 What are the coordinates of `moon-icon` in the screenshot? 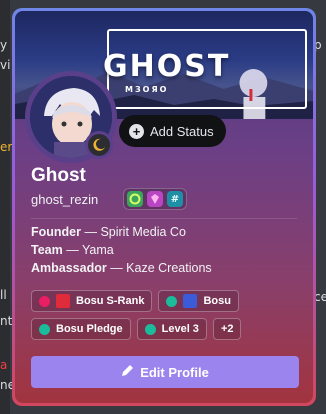 It's located at (99, 145).